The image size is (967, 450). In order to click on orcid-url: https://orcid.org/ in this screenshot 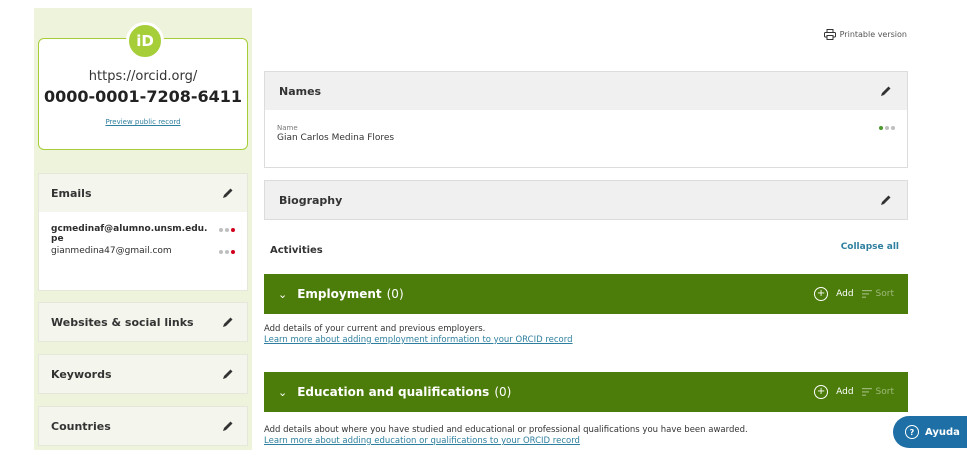, I will do `click(143, 76)`.